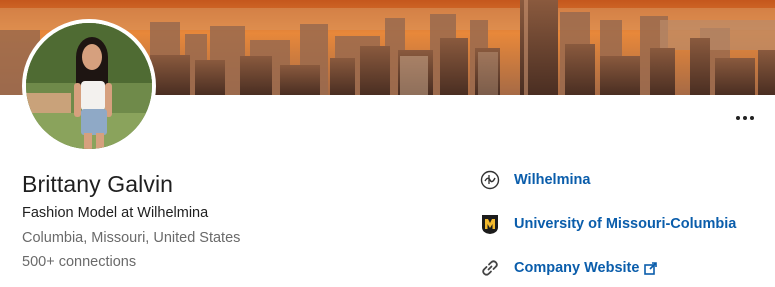 This screenshot has width=775, height=287. What do you see at coordinates (745, 118) in the screenshot?
I see `more-actions-button` at bounding box center [745, 118].